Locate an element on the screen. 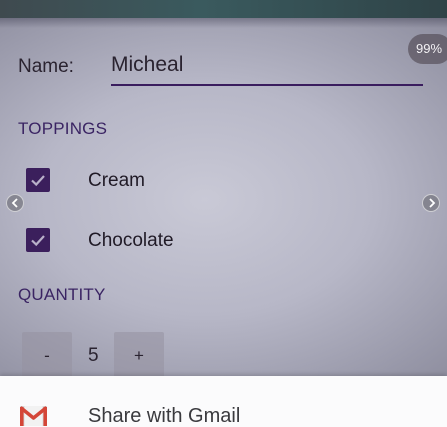 The height and width of the screenshot is (427, 447). share-option-label: Share with Gmail is located at coordinates (164, 416).